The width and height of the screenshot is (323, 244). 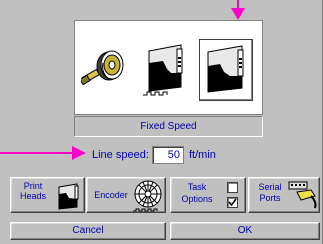 What do you see at coordinates (302, 195) in the screenshot?
I see `serial-cable-icon` at bounding box center [302, 195].